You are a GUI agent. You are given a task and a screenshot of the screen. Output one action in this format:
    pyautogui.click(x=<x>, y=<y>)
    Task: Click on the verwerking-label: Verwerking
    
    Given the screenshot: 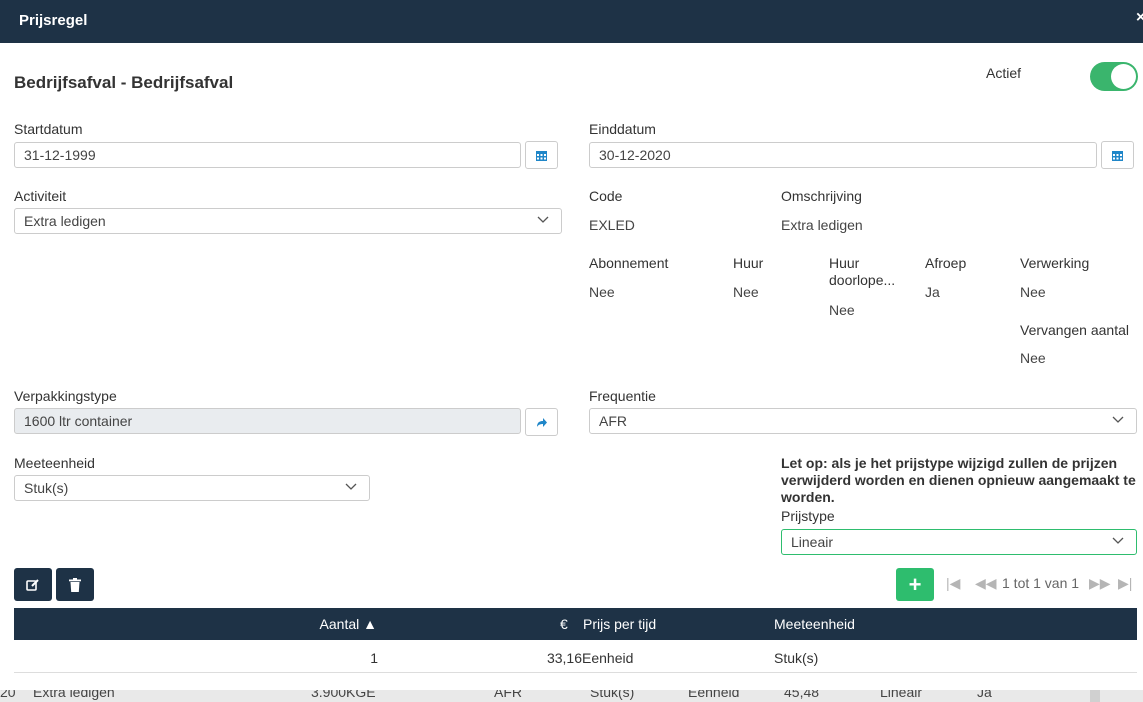 What is the action you would take?
    pyautogui.click(x=1055, y=263)
    